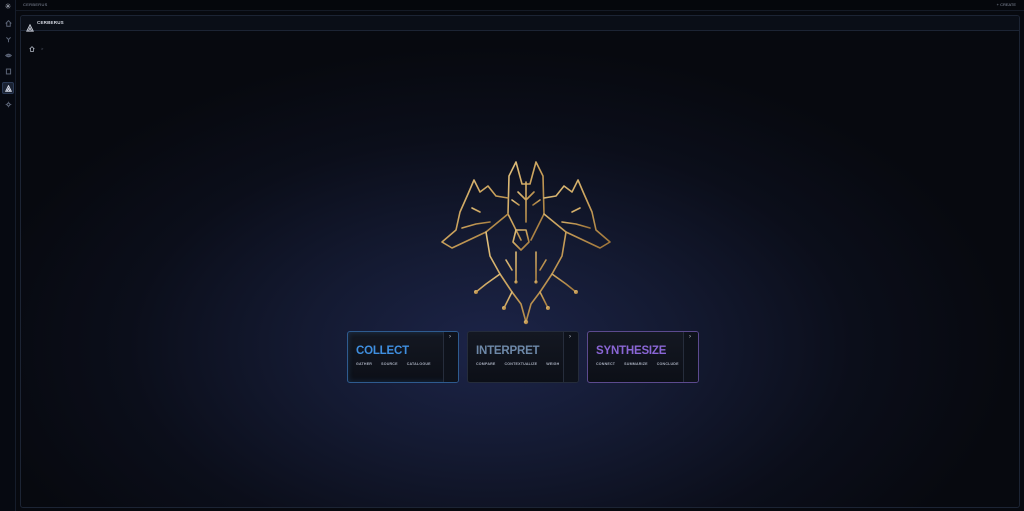 Image resolution: width=1024 pixels, height=511 pixels. I want to click on create-button: + CREATE, so click(1006, 4).